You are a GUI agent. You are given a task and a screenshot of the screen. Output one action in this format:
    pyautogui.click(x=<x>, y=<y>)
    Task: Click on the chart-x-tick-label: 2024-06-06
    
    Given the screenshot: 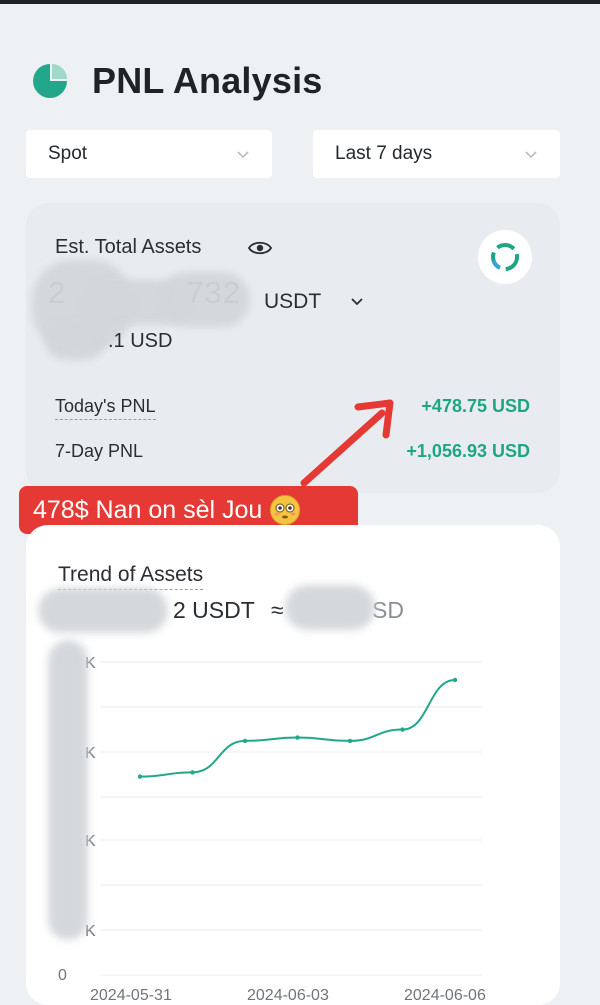 What is the action you would take?
    pyautogui.click(x=445, y=993)
    